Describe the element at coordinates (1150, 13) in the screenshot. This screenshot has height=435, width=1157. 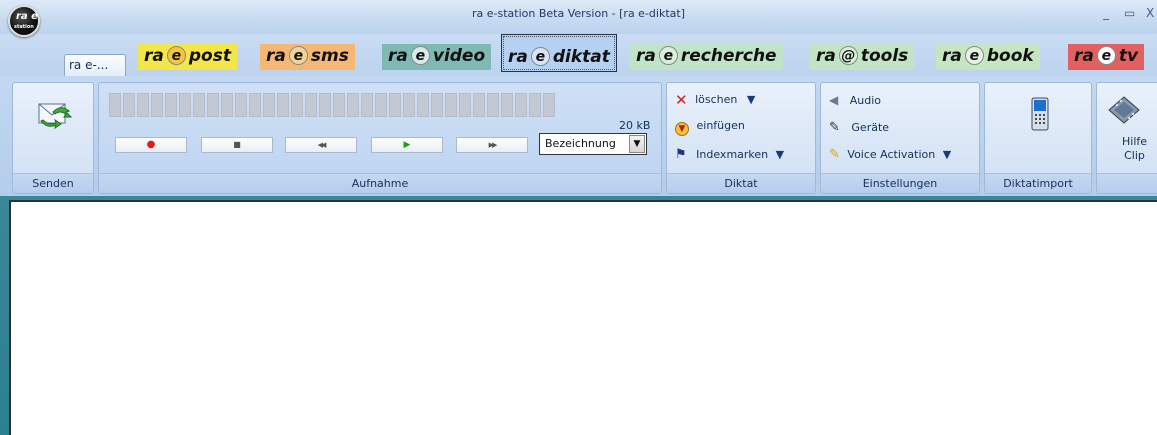
I see `close-button: X` at that location.